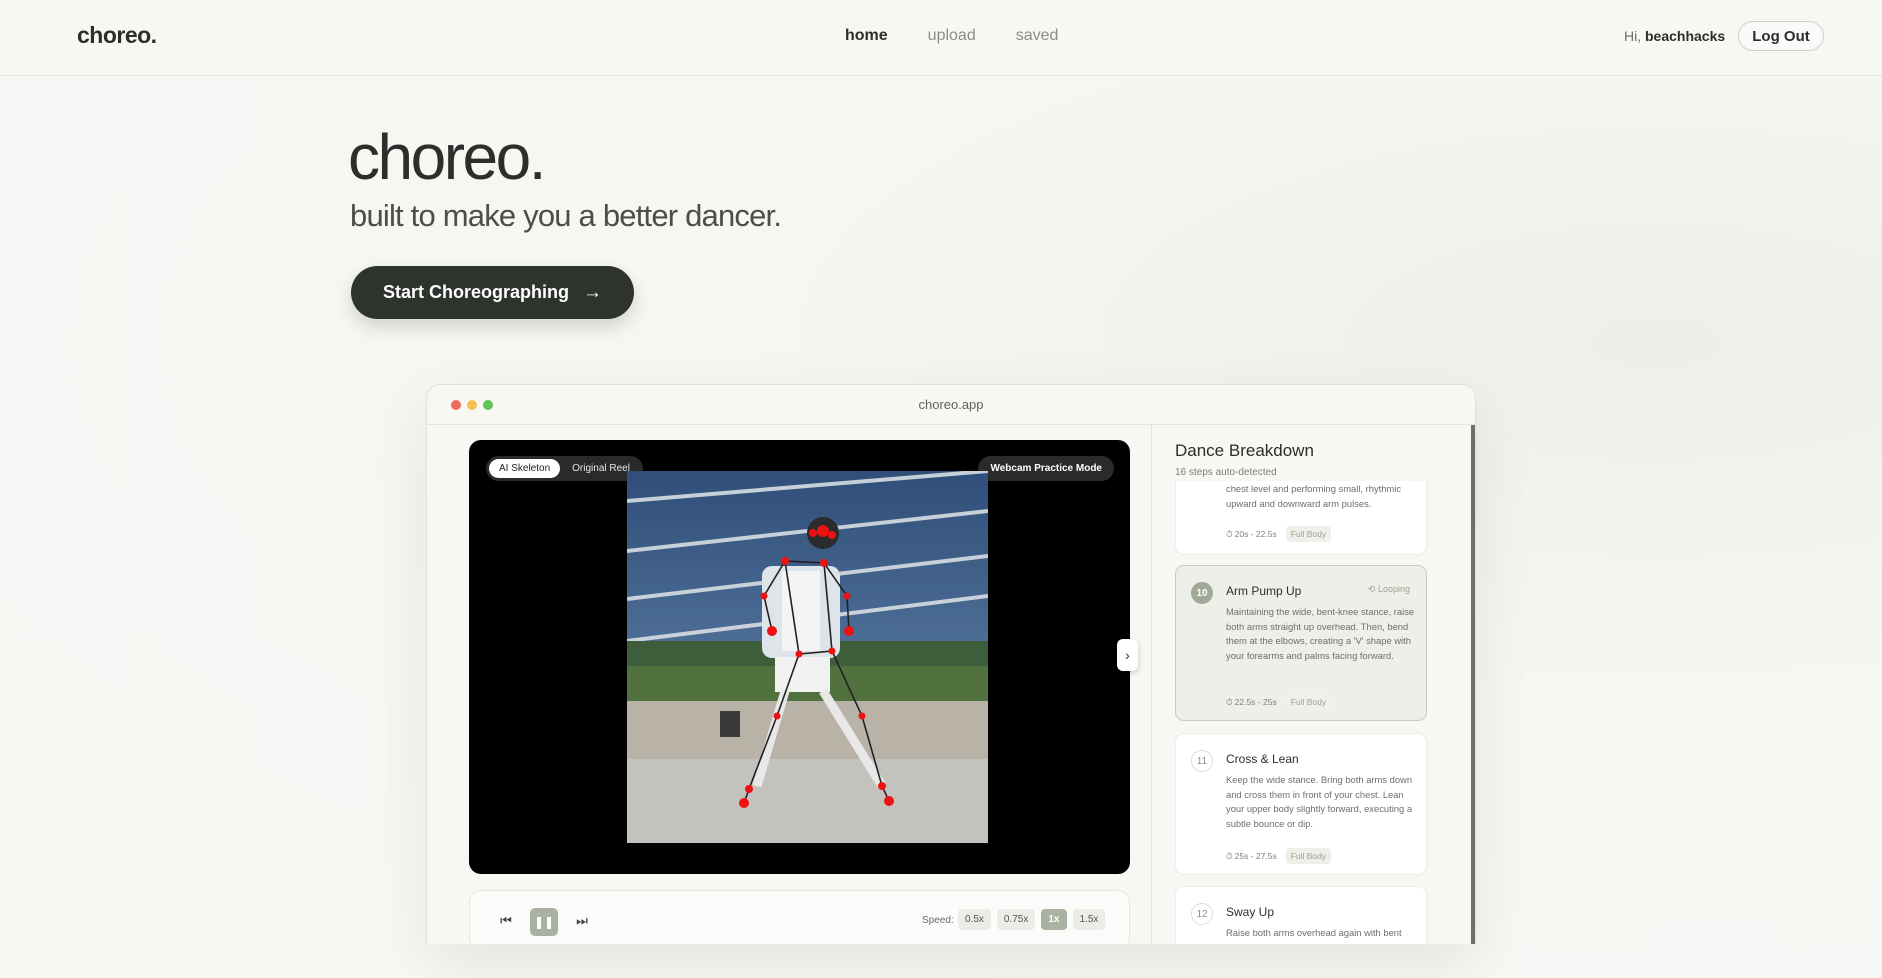 Image resolution: width=1882 pixels, height=978 pixels. What do you see at coordinates (1226, 472) in the screenshot?
I see `breakdown-subtitle: 16 steps auto-detected` at bounding box center [1226, 472].